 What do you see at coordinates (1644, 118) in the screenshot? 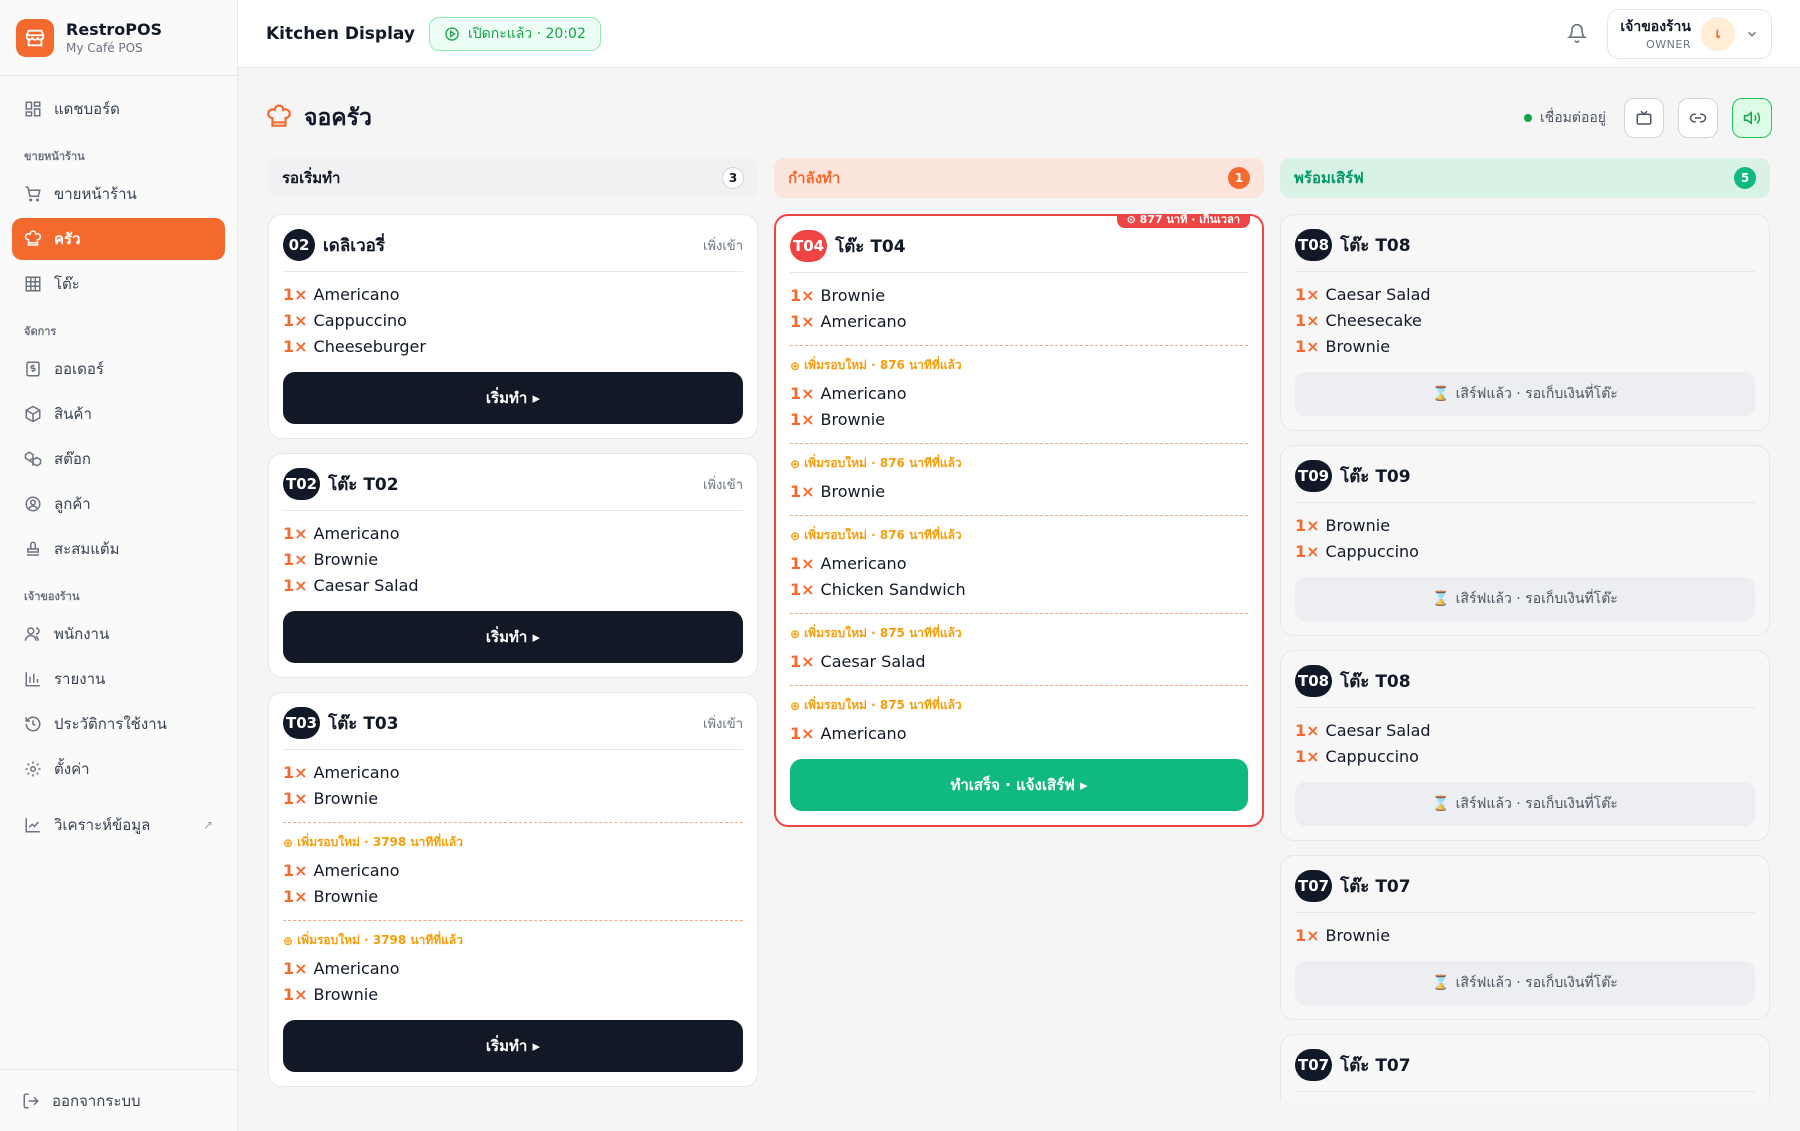
I see `tv-mode-button` at bounding box center [1644, 118].